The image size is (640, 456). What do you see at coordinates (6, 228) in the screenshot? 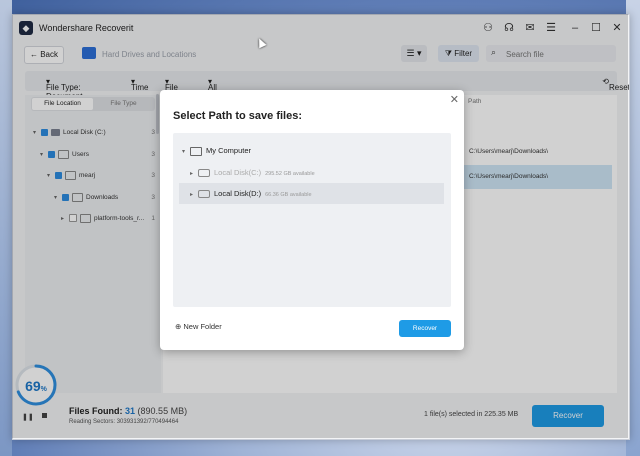
I see `wallpaper` at bounding box center [6, 228].